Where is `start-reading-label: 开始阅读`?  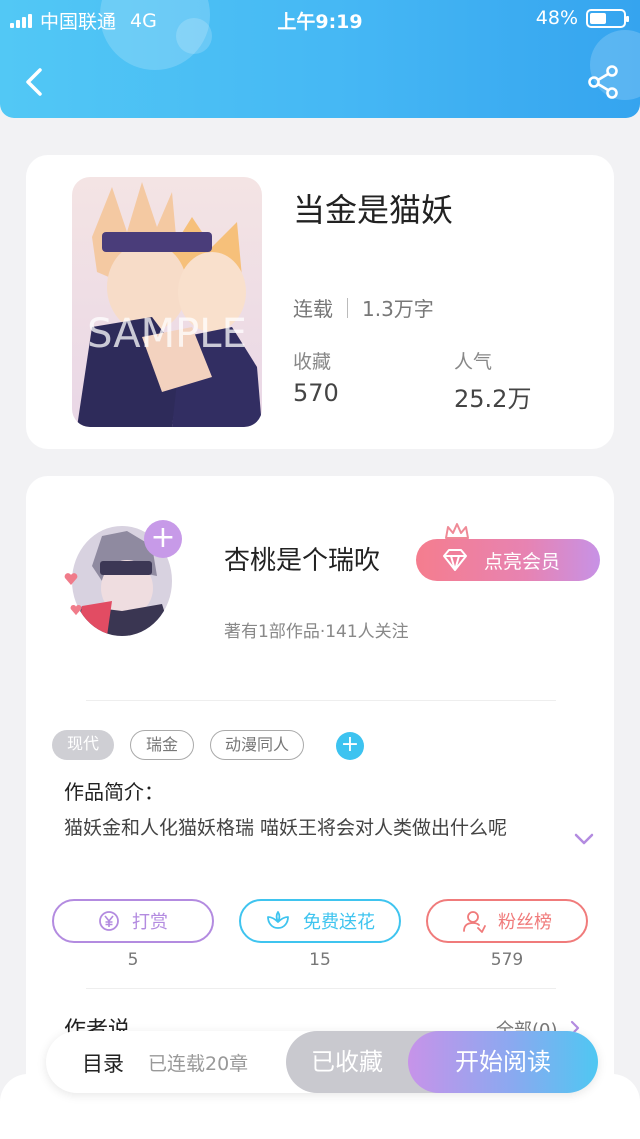
start-reading-label: 开始阅读 is located at coordinates (503, 1062).